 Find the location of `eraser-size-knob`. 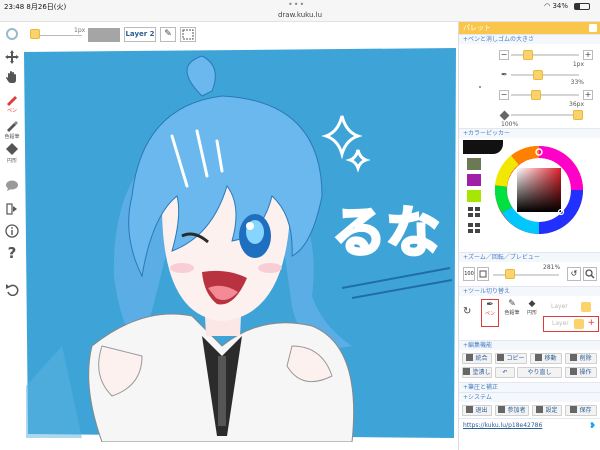

eraser-size-knob is located at coordinates (536, 95).